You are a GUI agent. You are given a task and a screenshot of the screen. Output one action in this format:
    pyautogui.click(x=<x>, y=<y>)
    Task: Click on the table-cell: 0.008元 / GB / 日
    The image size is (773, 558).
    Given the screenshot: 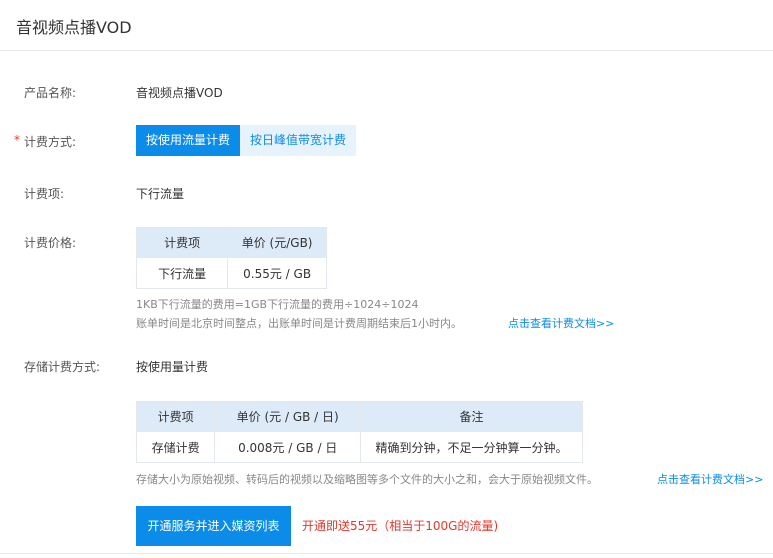 What is the action you would take?
    pyautogui.click(x=288, y=447)
    